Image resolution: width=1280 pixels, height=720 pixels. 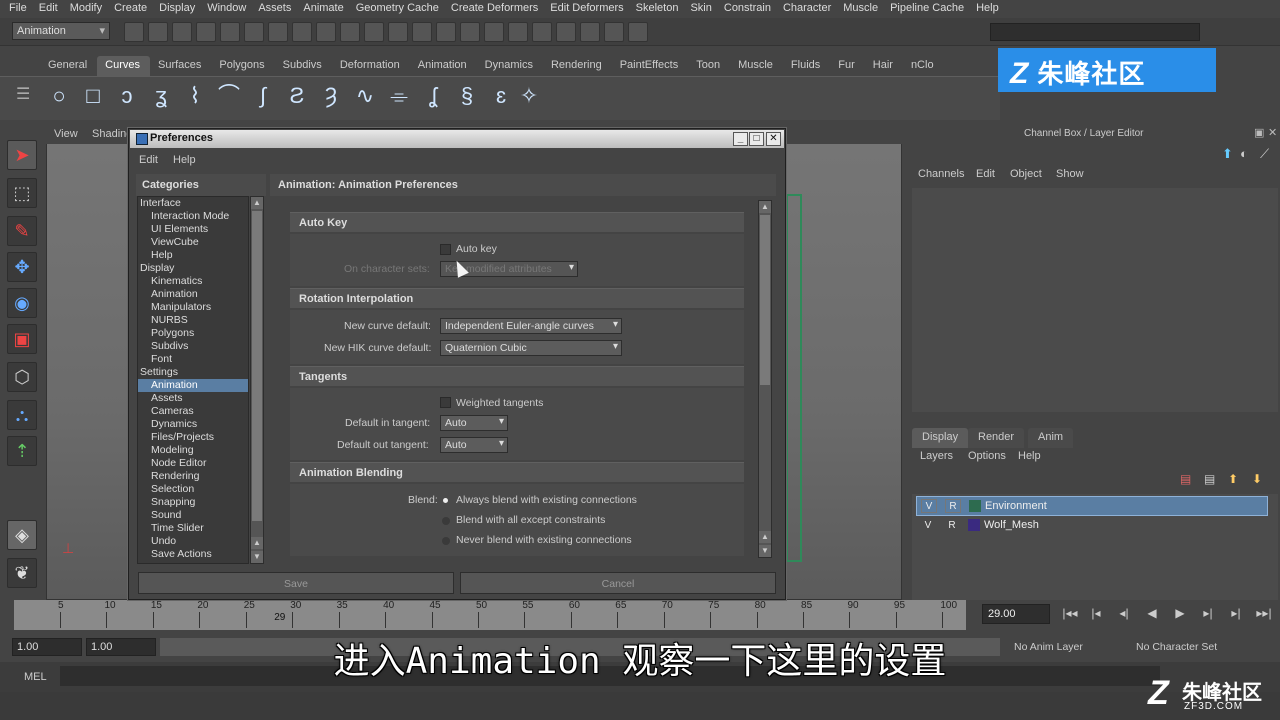 What do you see at coordinates (161, 97) in the screenshot?
I see `ep-curve-icon: ʓ` at bounding box center [161, 97].